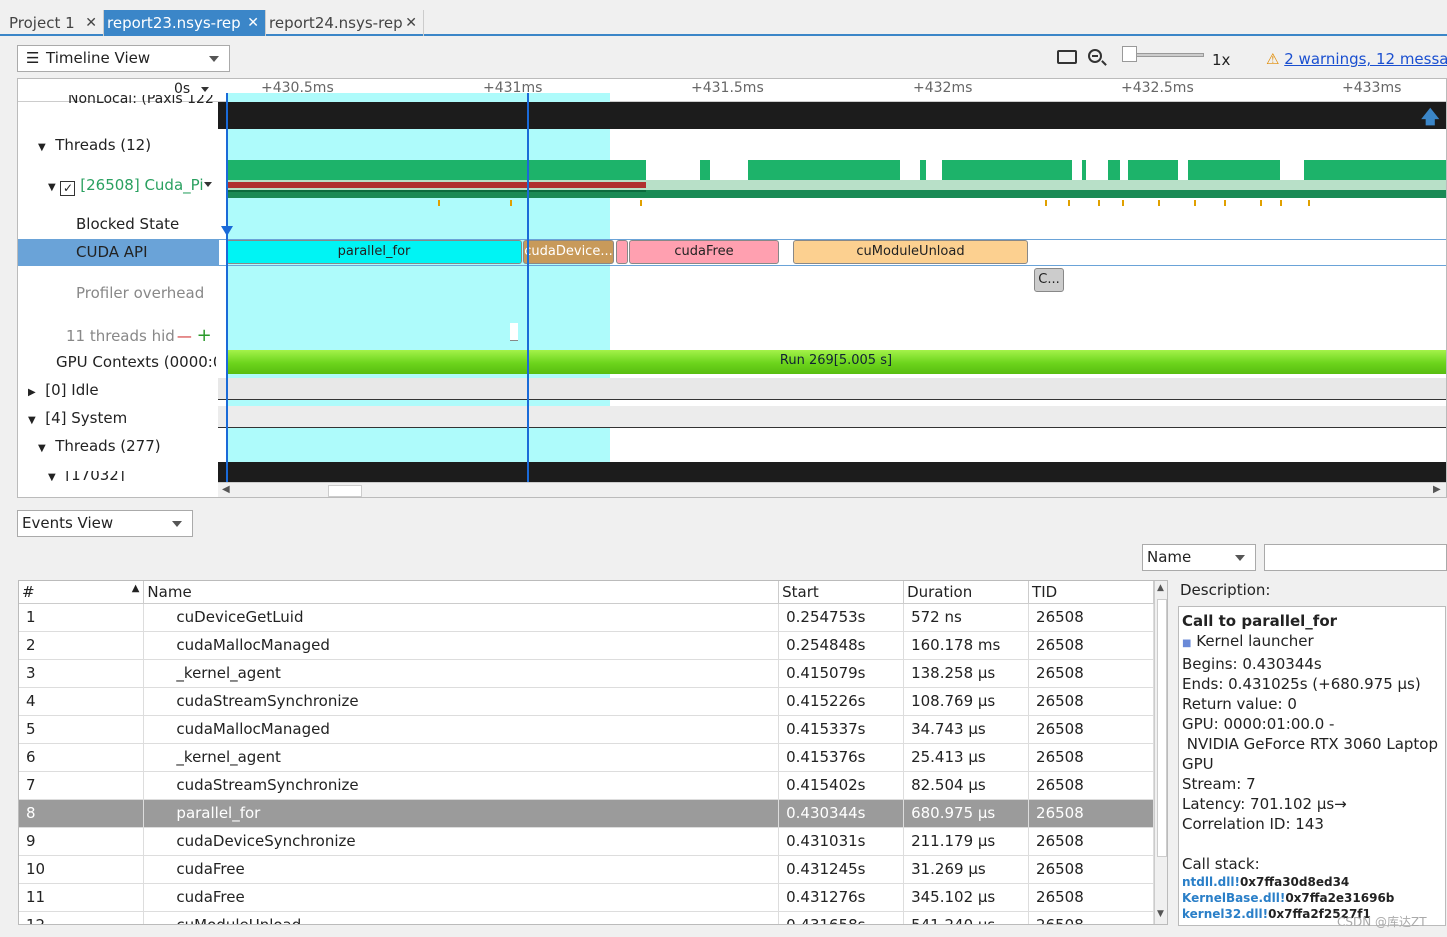 This screenshot has width=1447, height=937. Describe the element at coordinates (836, 170) in the screenshot. I see `thread-activity-bar` at that location.